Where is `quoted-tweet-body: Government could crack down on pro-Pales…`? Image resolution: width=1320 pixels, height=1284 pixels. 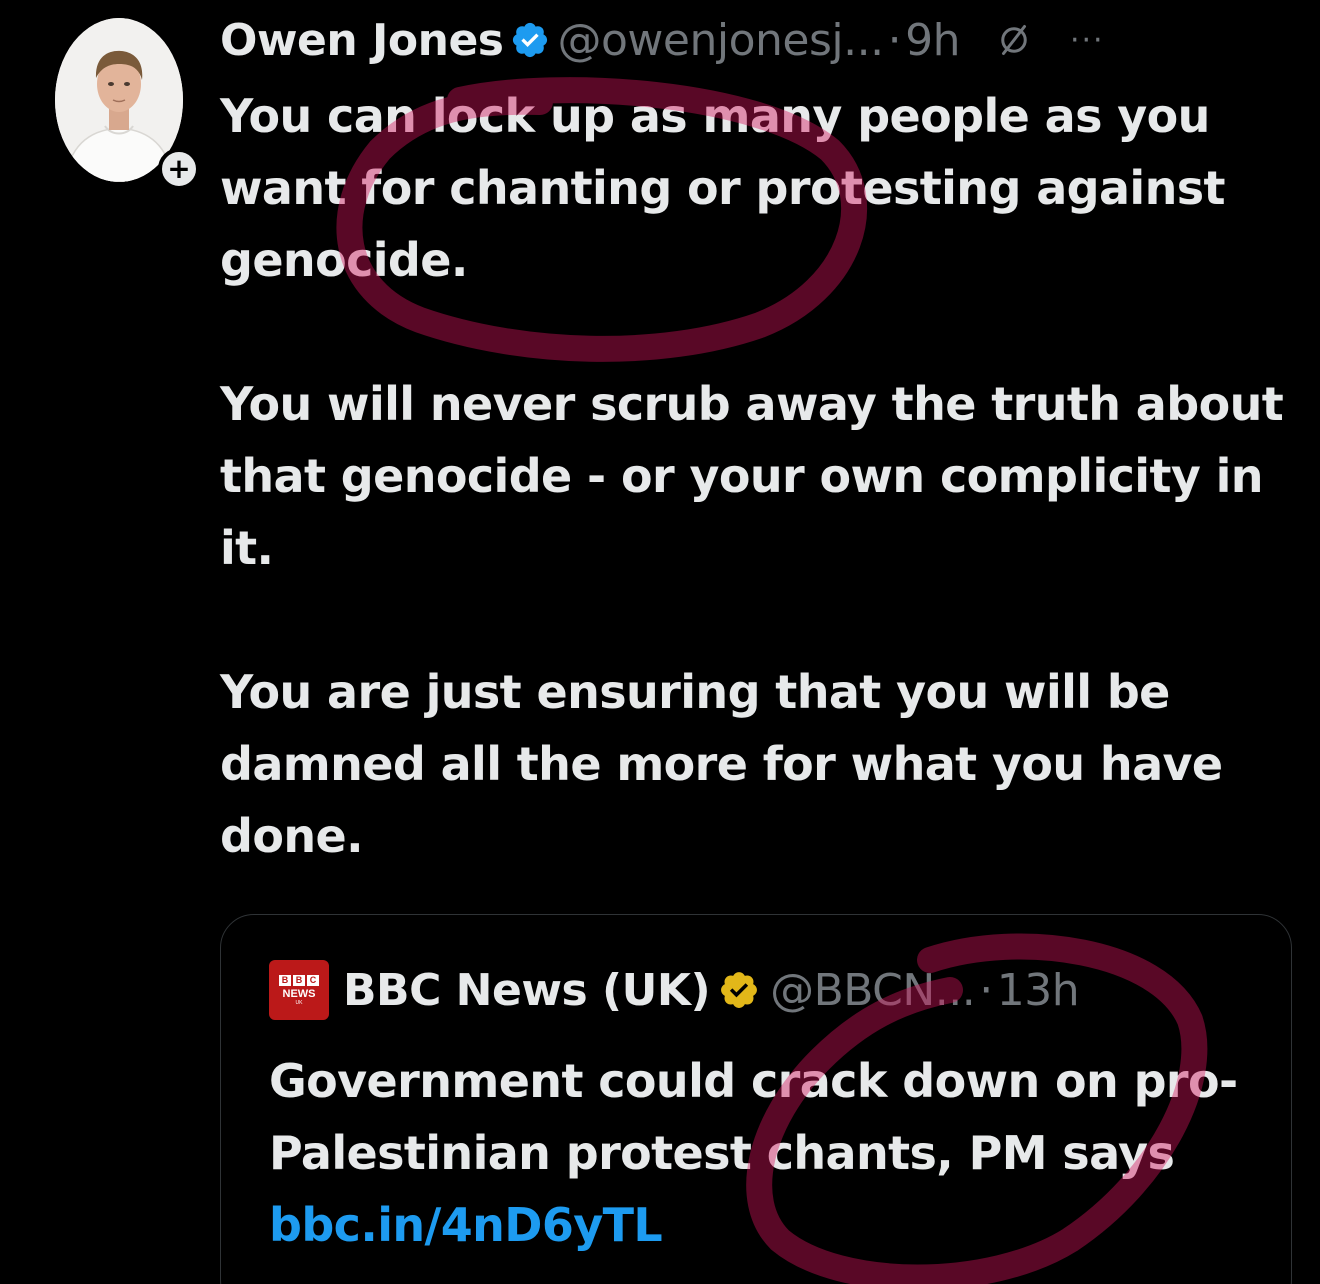
quoted-tweet-body: Government could crack down on pro-Pales… is located at coordinates (769, 1153).